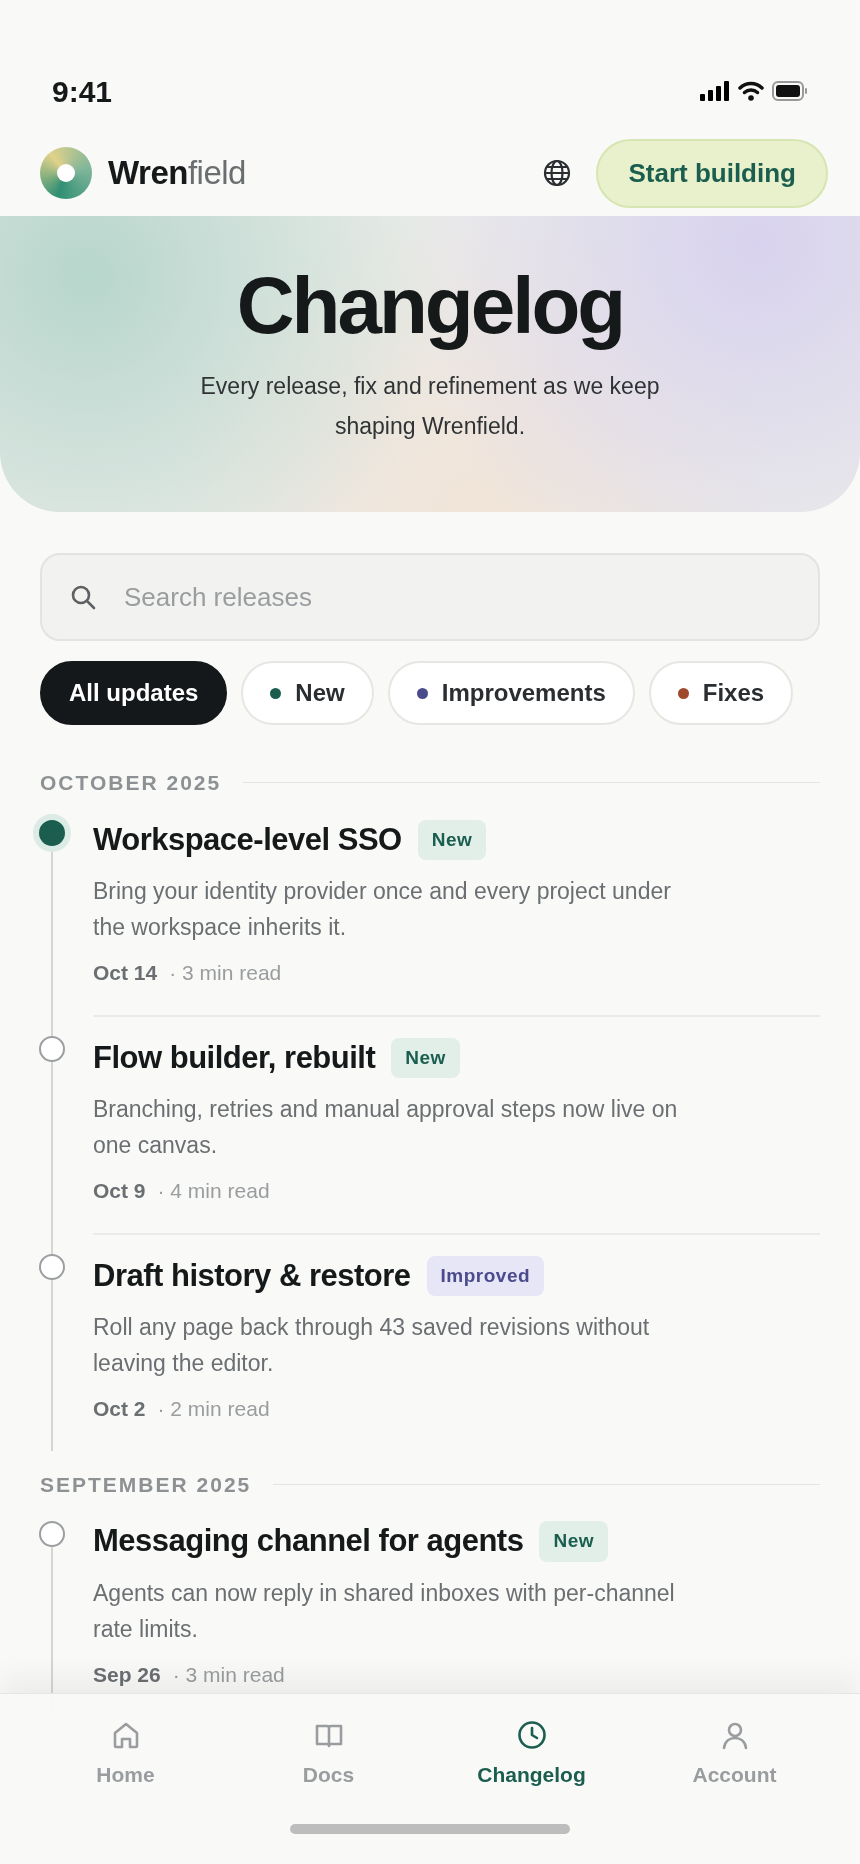  I want to click on search-icon, so click(83, 597).